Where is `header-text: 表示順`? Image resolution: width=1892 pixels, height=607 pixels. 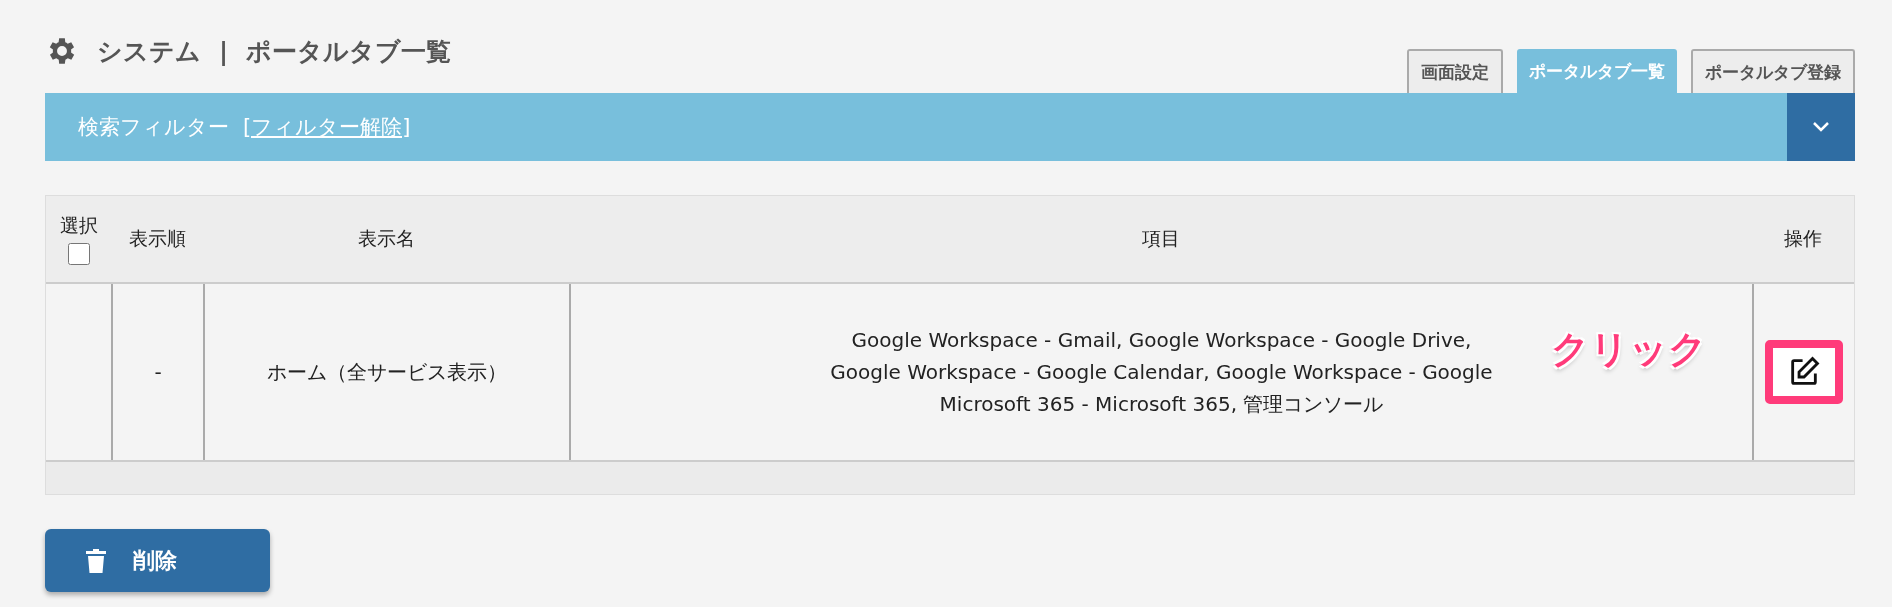 header-text: 表示順 is located at coordinates (157, 238).